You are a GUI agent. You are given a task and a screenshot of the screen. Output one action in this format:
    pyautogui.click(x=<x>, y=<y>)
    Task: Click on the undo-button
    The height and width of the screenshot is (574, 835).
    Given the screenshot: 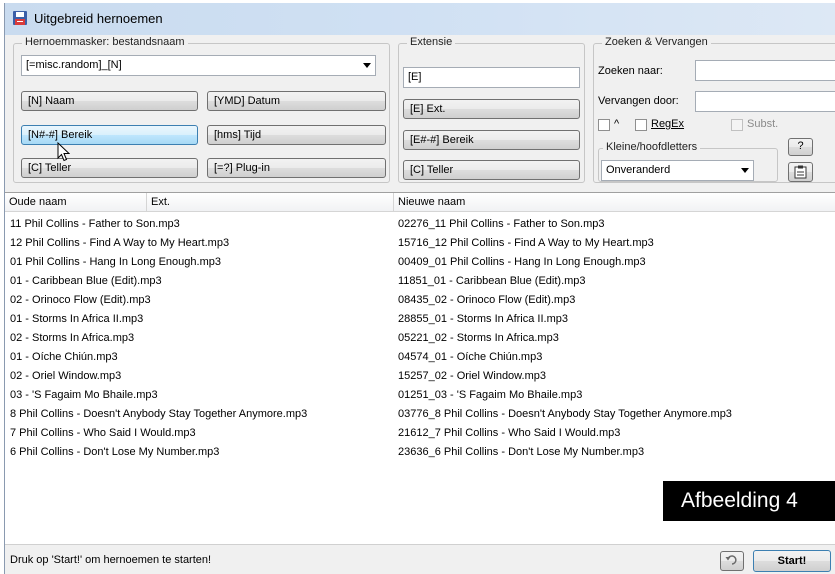 What is the action you would take?
    pyautogui.click(x=732, y=561)
    